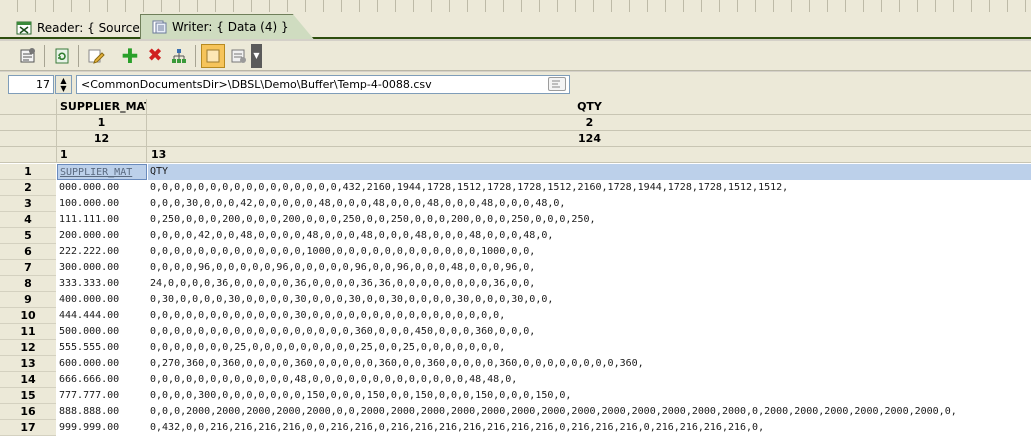  I want to click on row-number: 6, so click(28, 252).